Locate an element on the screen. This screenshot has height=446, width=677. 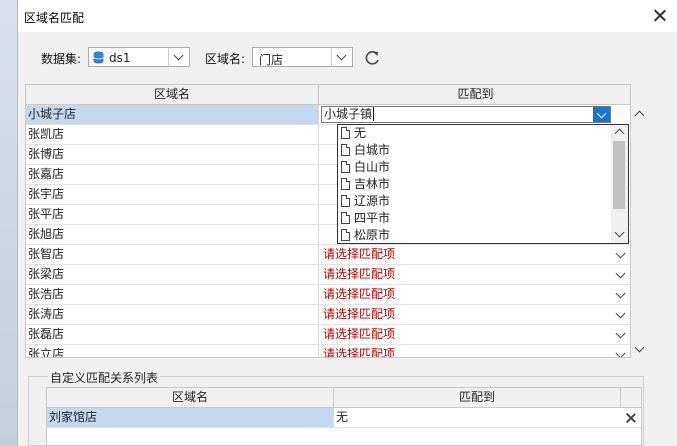
table-row: 张智店 请选择匹配项 is located at coordinates (328, 255).